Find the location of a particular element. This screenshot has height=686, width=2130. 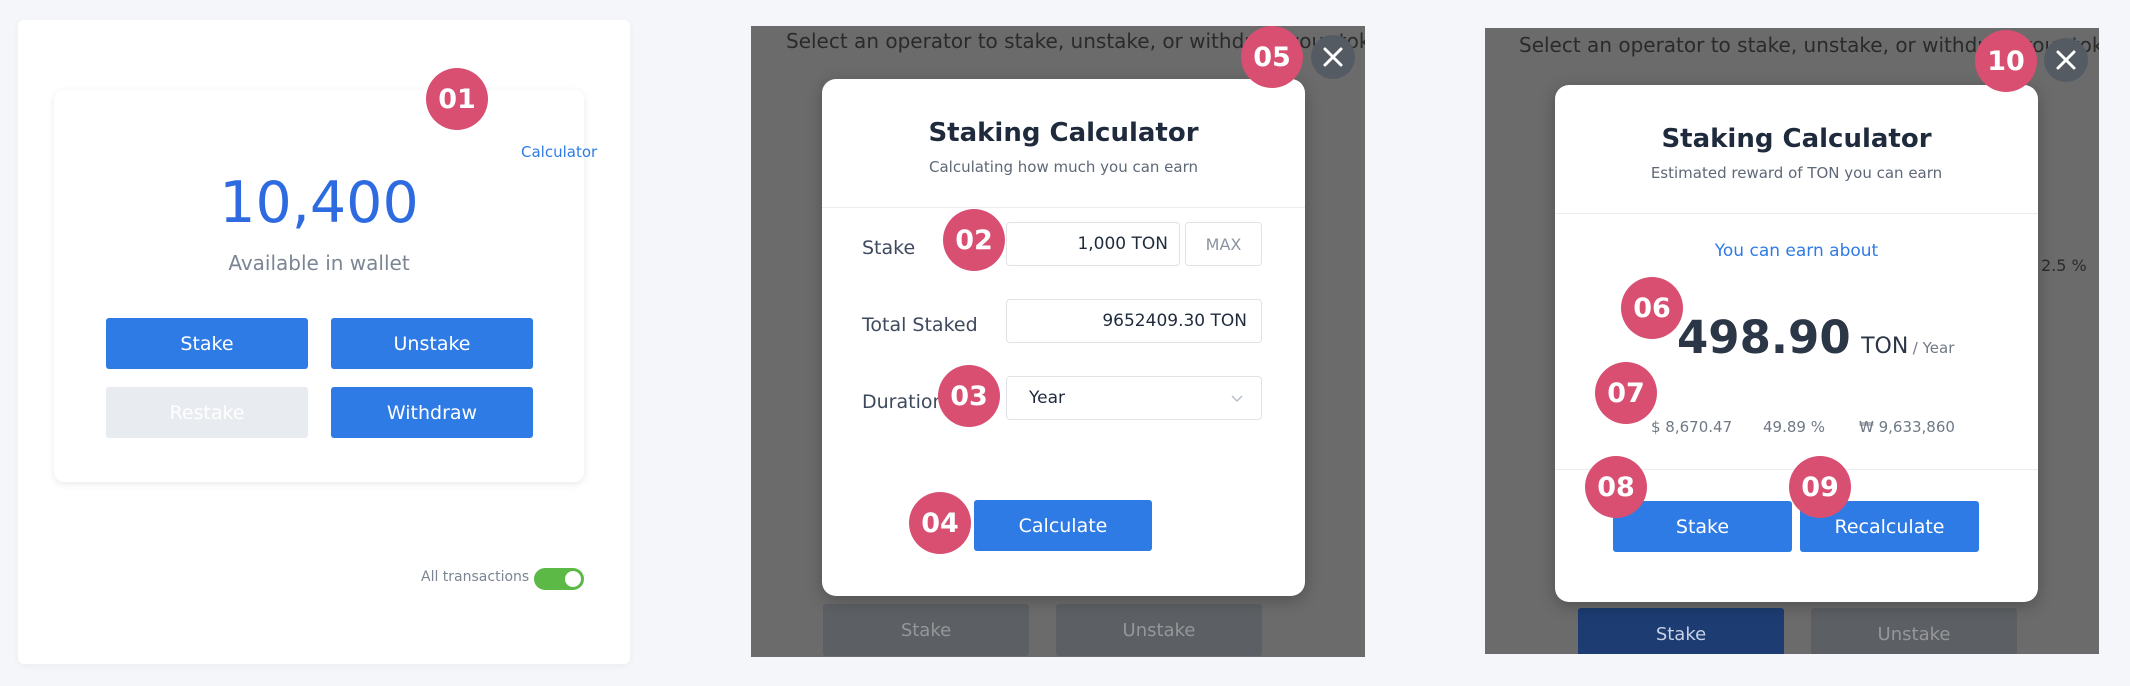

stake-amount-input: 1,000 TON is located at coordinates (1093, 244).